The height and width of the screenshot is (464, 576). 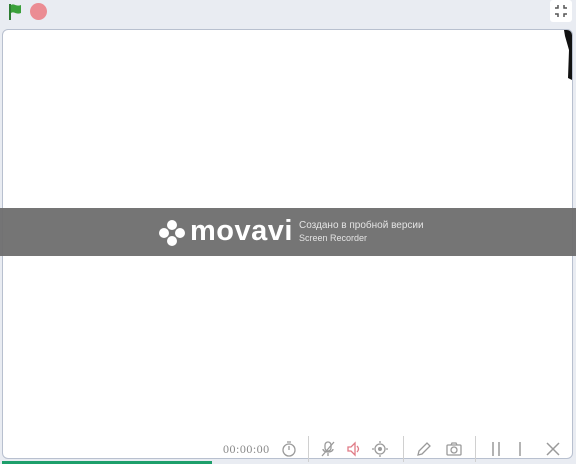 I want to click on speaker-muted-icon, so click(x=354, y=449).